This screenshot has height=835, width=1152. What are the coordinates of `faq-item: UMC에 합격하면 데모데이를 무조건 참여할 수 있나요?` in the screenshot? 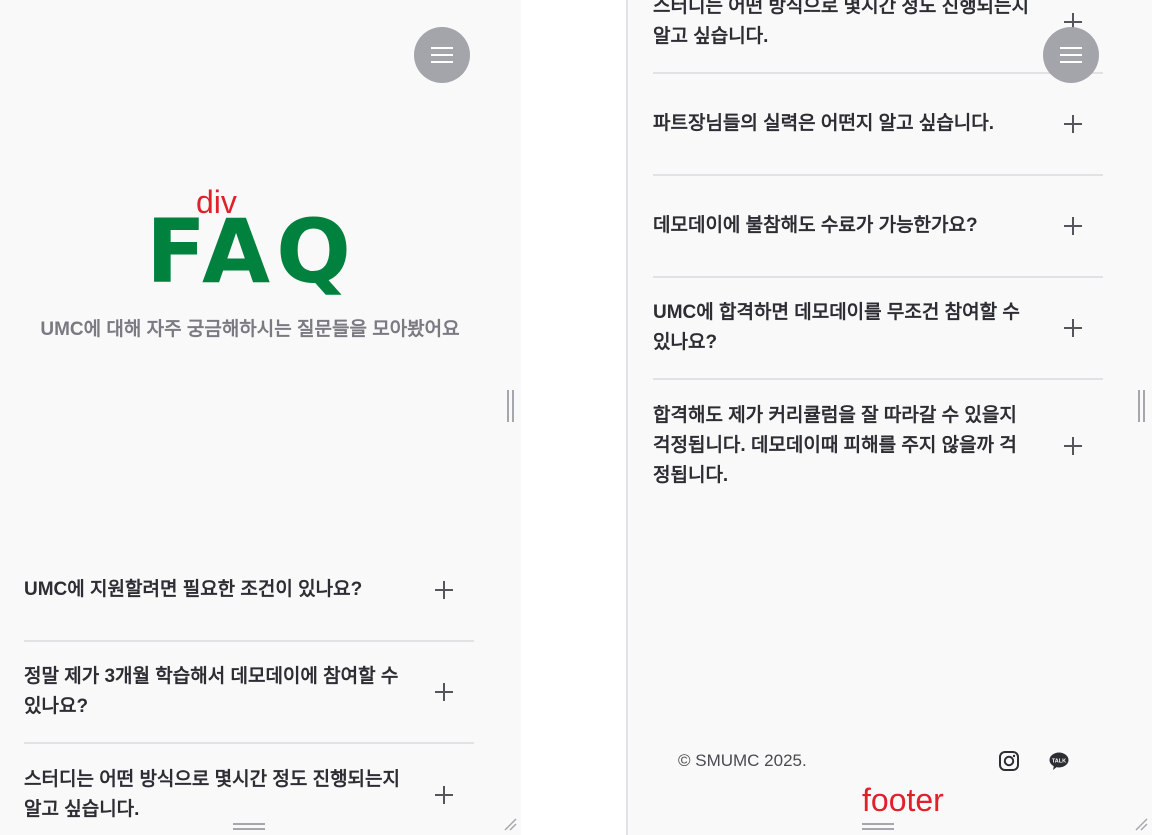 It's located at (878, 329).